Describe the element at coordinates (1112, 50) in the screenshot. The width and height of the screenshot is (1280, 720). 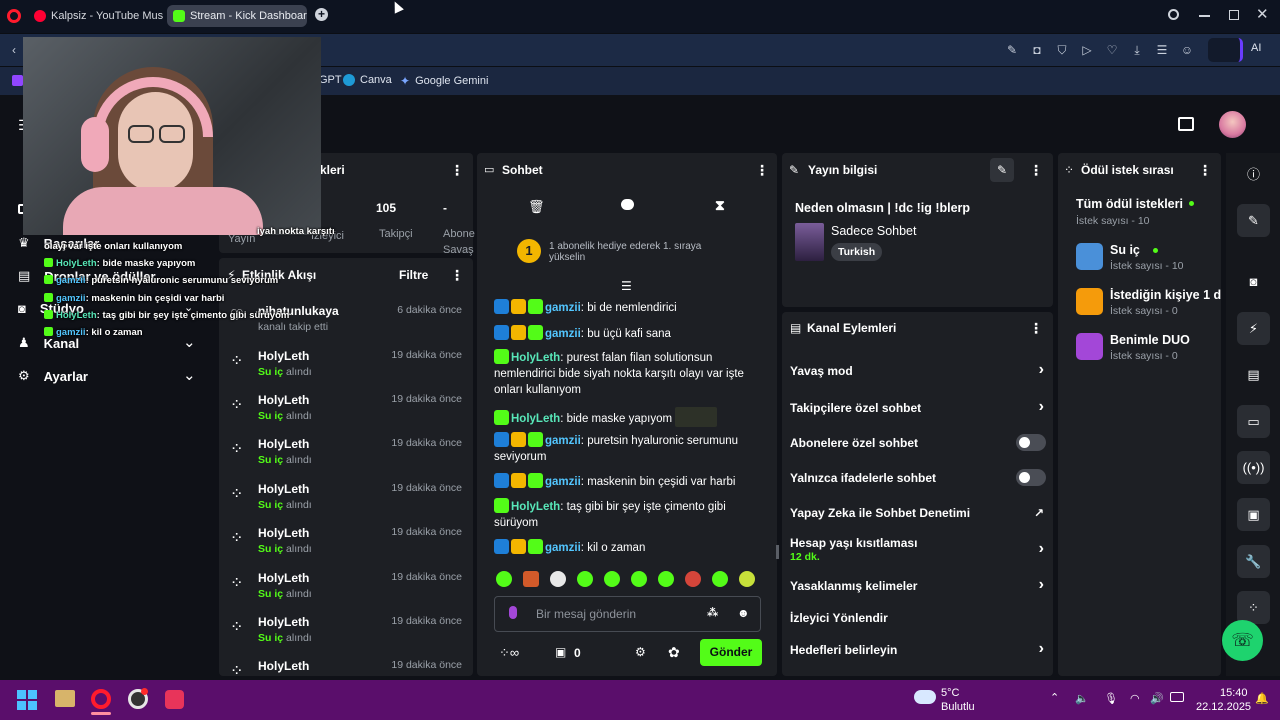
I see `heart-icon: ♡` at that location.